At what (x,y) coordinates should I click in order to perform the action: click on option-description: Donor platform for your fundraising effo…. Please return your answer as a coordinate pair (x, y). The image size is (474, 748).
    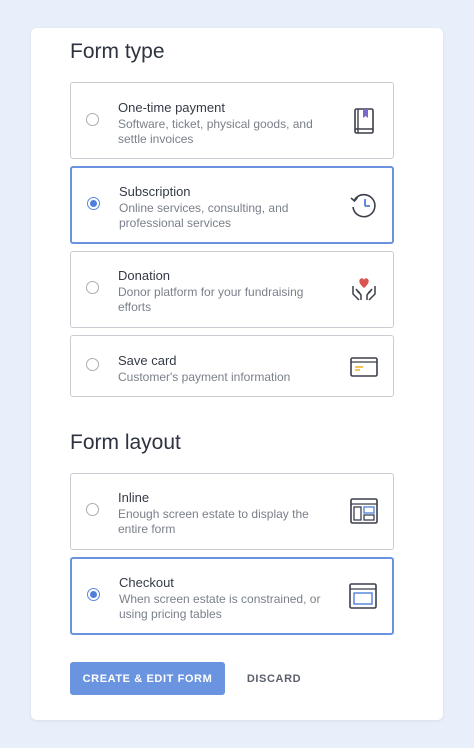
    Looking at the image, I should click on (211, 299).